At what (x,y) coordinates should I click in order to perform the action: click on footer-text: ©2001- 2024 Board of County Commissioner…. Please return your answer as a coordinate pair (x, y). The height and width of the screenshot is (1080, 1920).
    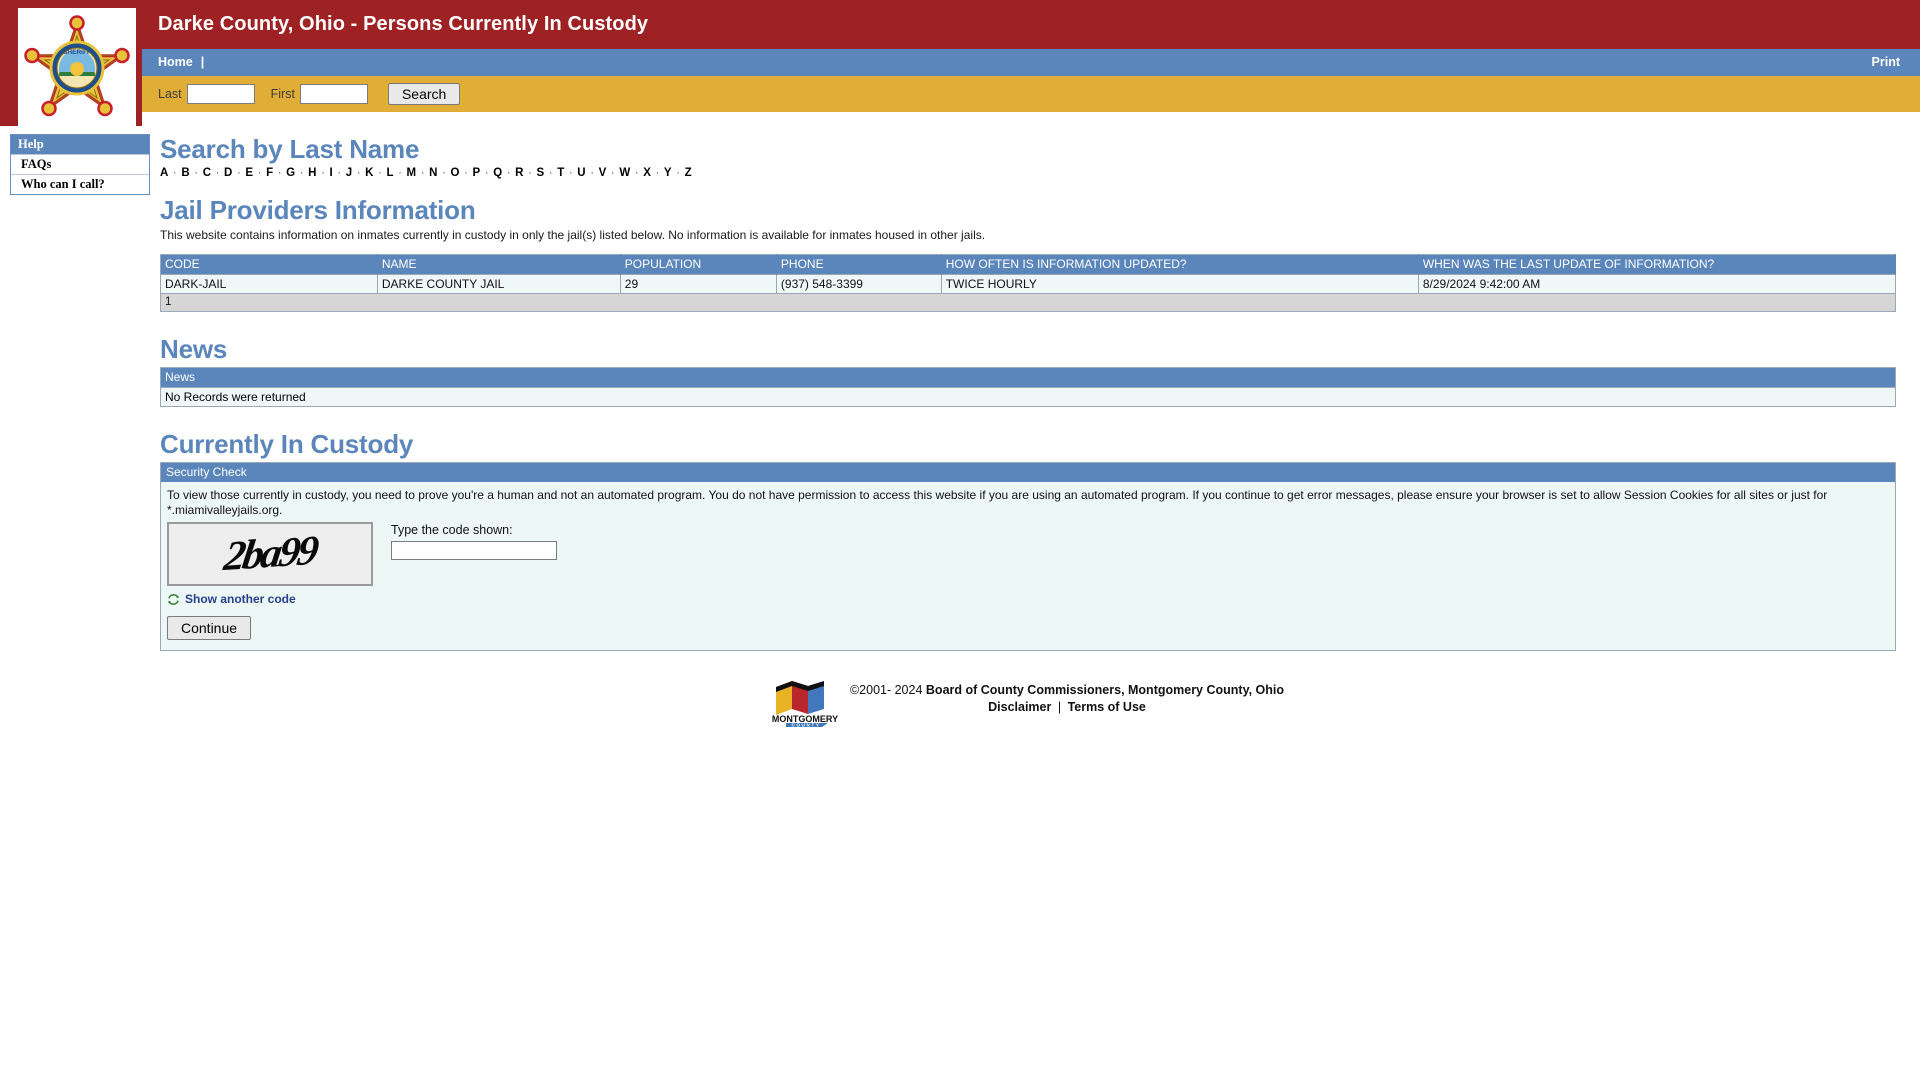
    Looking at the image, I should click on (1067, 695).